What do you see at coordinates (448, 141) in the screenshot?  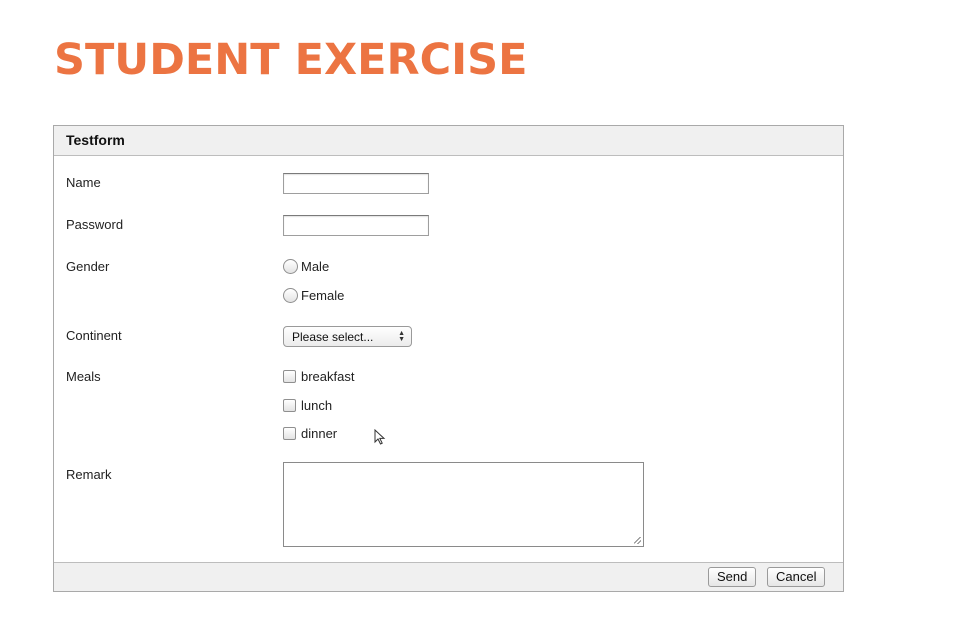 I see `form-header: Testform` at bounding box center [448, 141].